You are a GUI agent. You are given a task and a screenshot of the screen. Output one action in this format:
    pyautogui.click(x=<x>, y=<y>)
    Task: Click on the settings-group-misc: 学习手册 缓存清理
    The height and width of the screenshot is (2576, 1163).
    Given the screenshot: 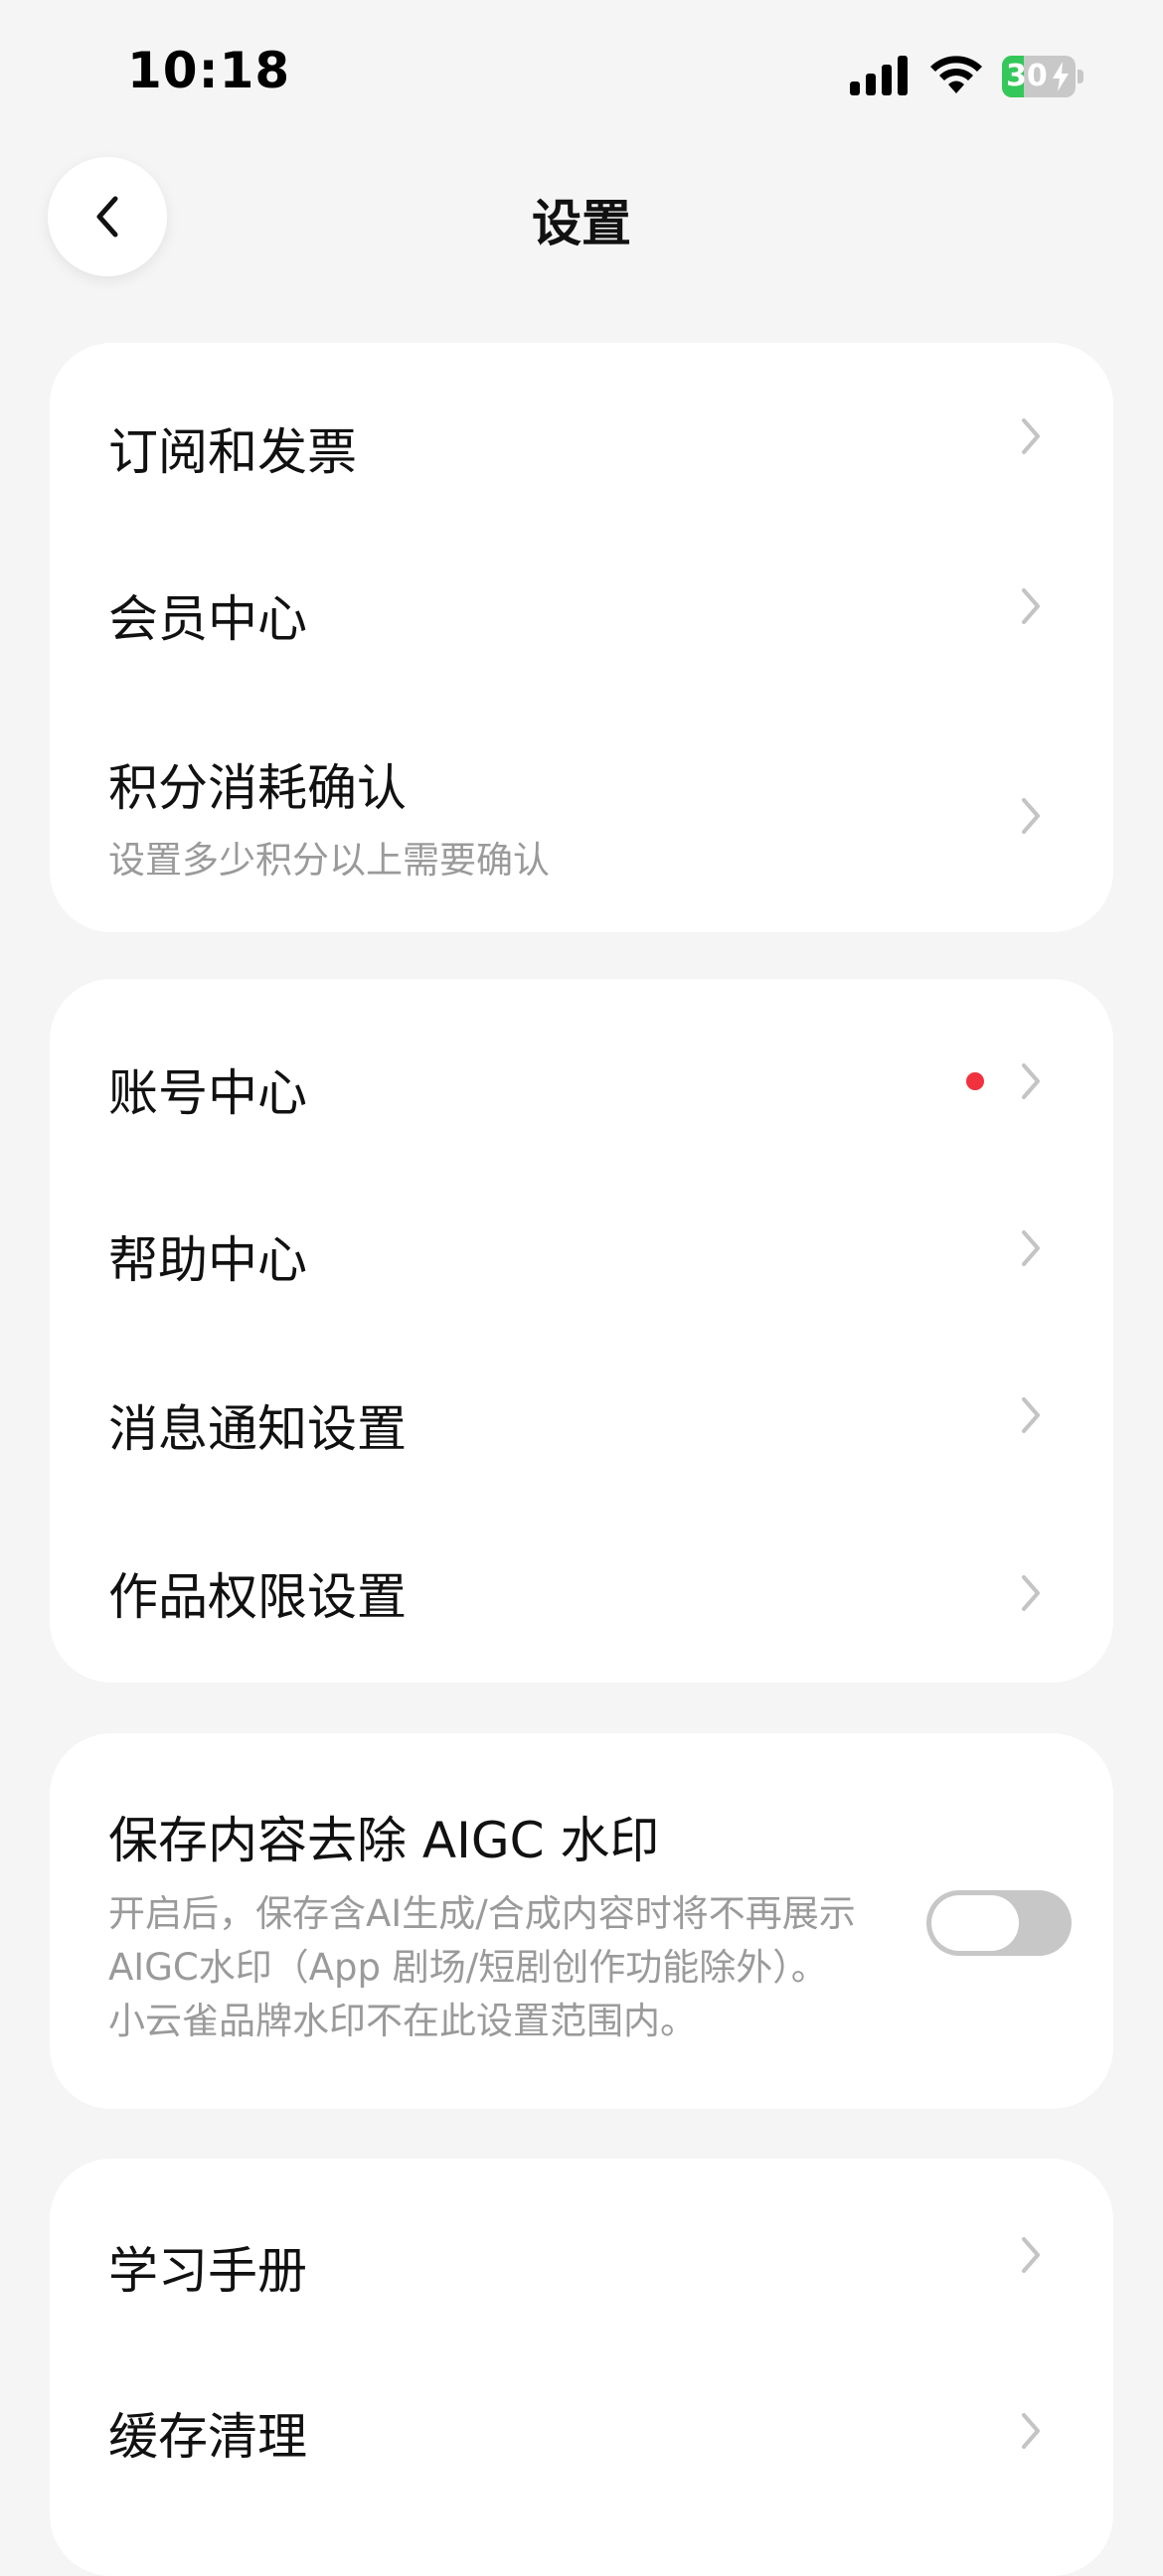 What is the action you would take?
    pyautogui.click(x=581, y=2367)
    